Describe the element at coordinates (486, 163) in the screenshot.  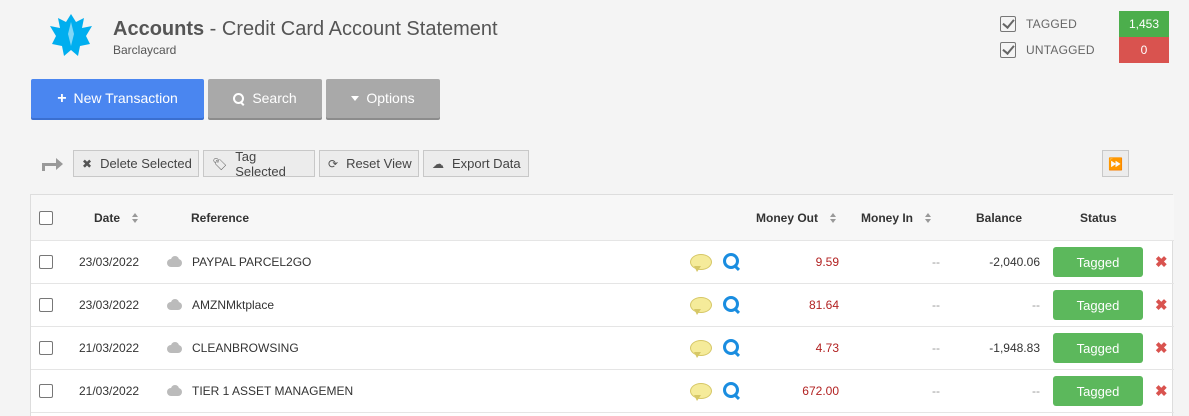
I see `export-data-label: Export Data` at that location.